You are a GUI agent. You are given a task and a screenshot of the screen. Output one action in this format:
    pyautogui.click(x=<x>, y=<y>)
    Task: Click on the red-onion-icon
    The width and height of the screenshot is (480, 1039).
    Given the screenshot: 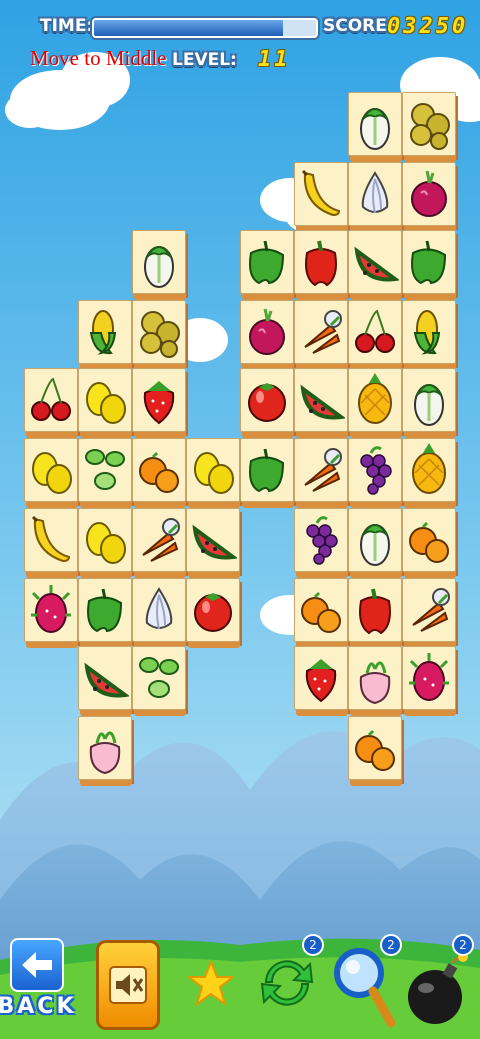 What is the action you would take?
    pyautogui.click(x=429, y=193)
    